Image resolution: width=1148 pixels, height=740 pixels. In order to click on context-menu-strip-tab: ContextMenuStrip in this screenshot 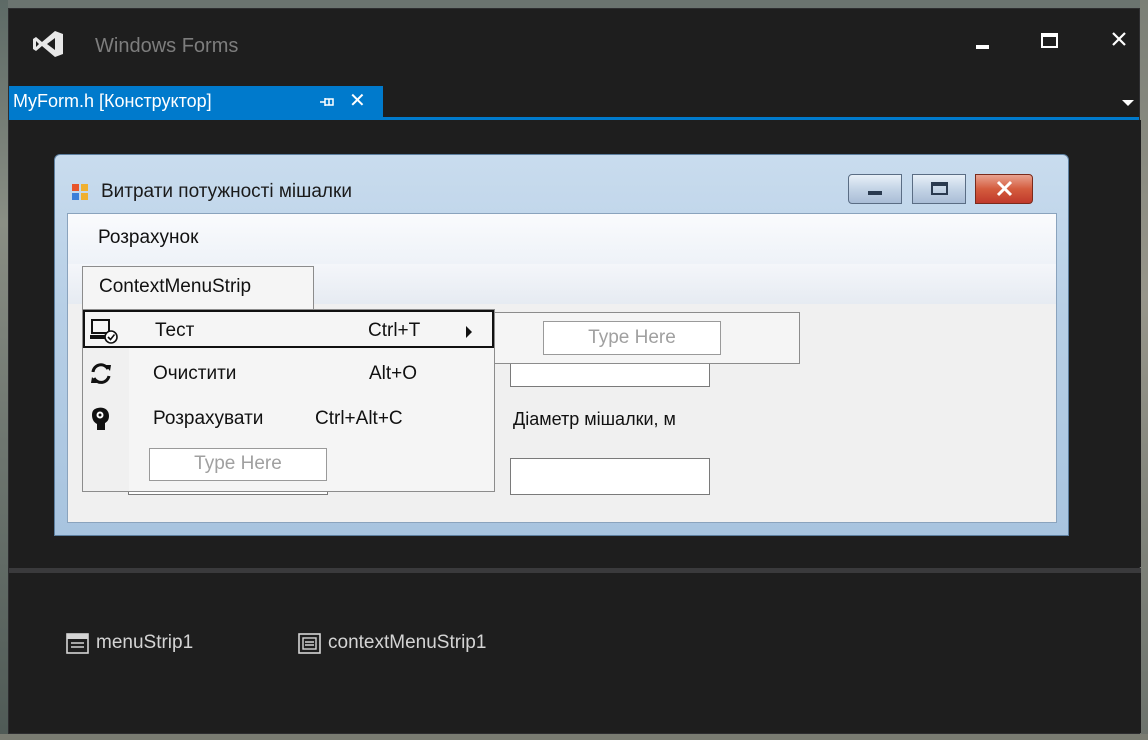, I will do `click(198, 287)`.